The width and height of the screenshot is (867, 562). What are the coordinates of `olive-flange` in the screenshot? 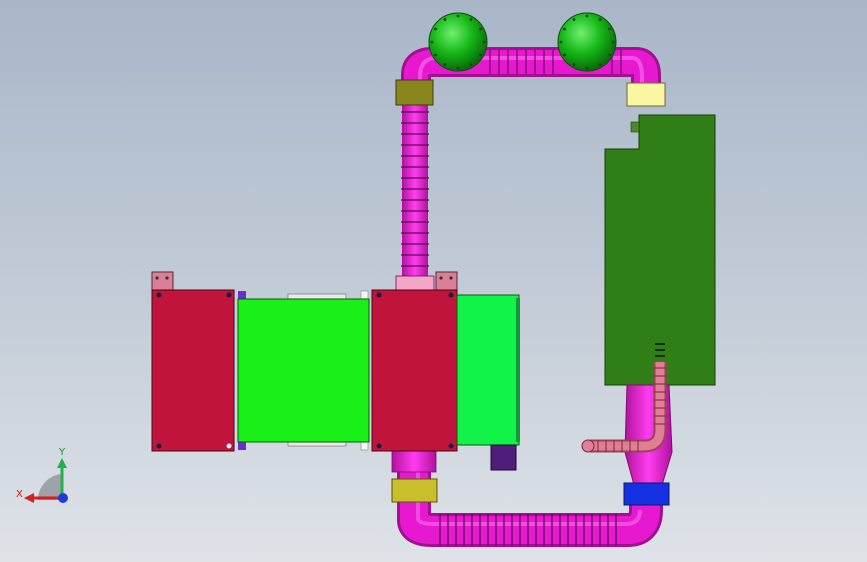 It's located at (414, 92).